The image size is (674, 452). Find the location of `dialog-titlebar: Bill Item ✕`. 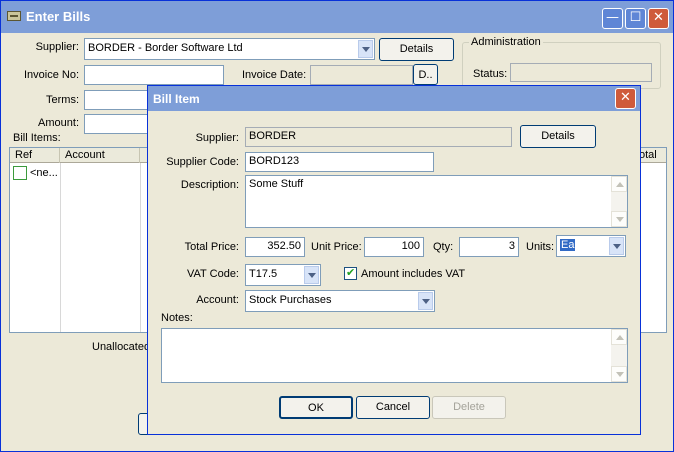

dialog-titlebar: Bill Item ✕ is located at coordinates (394, 98).